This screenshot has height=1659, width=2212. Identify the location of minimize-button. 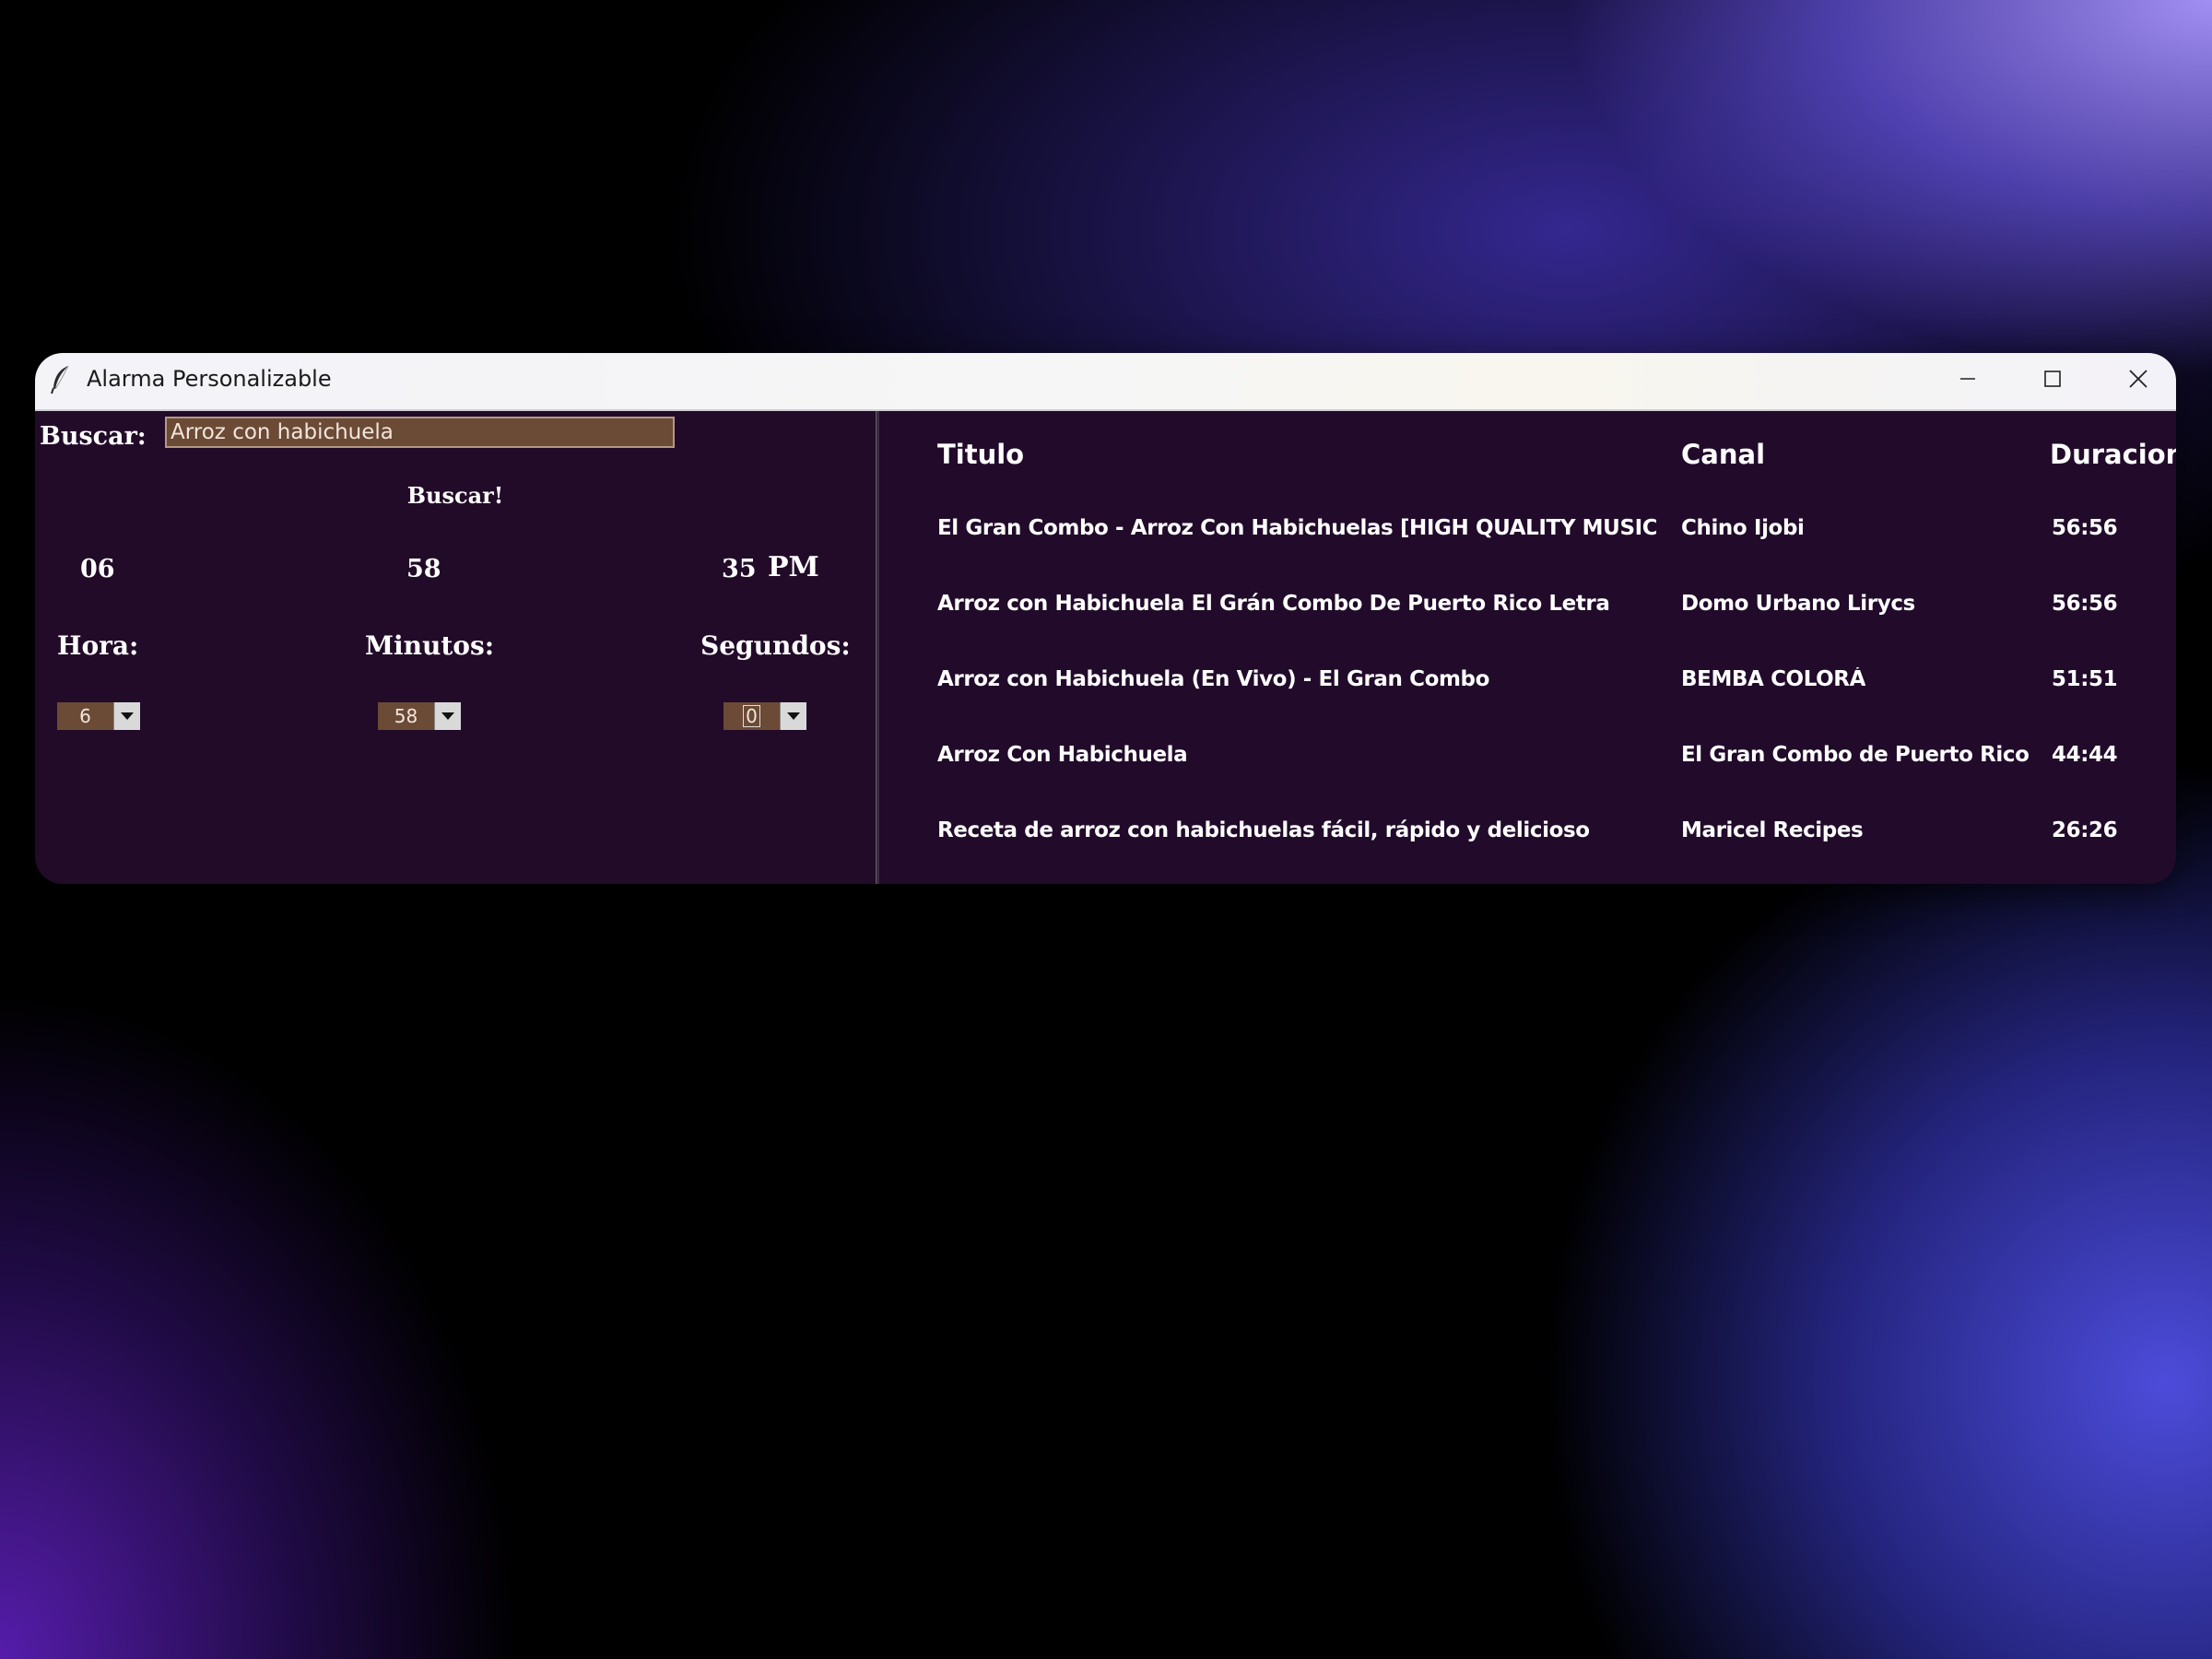
(1968, 380).